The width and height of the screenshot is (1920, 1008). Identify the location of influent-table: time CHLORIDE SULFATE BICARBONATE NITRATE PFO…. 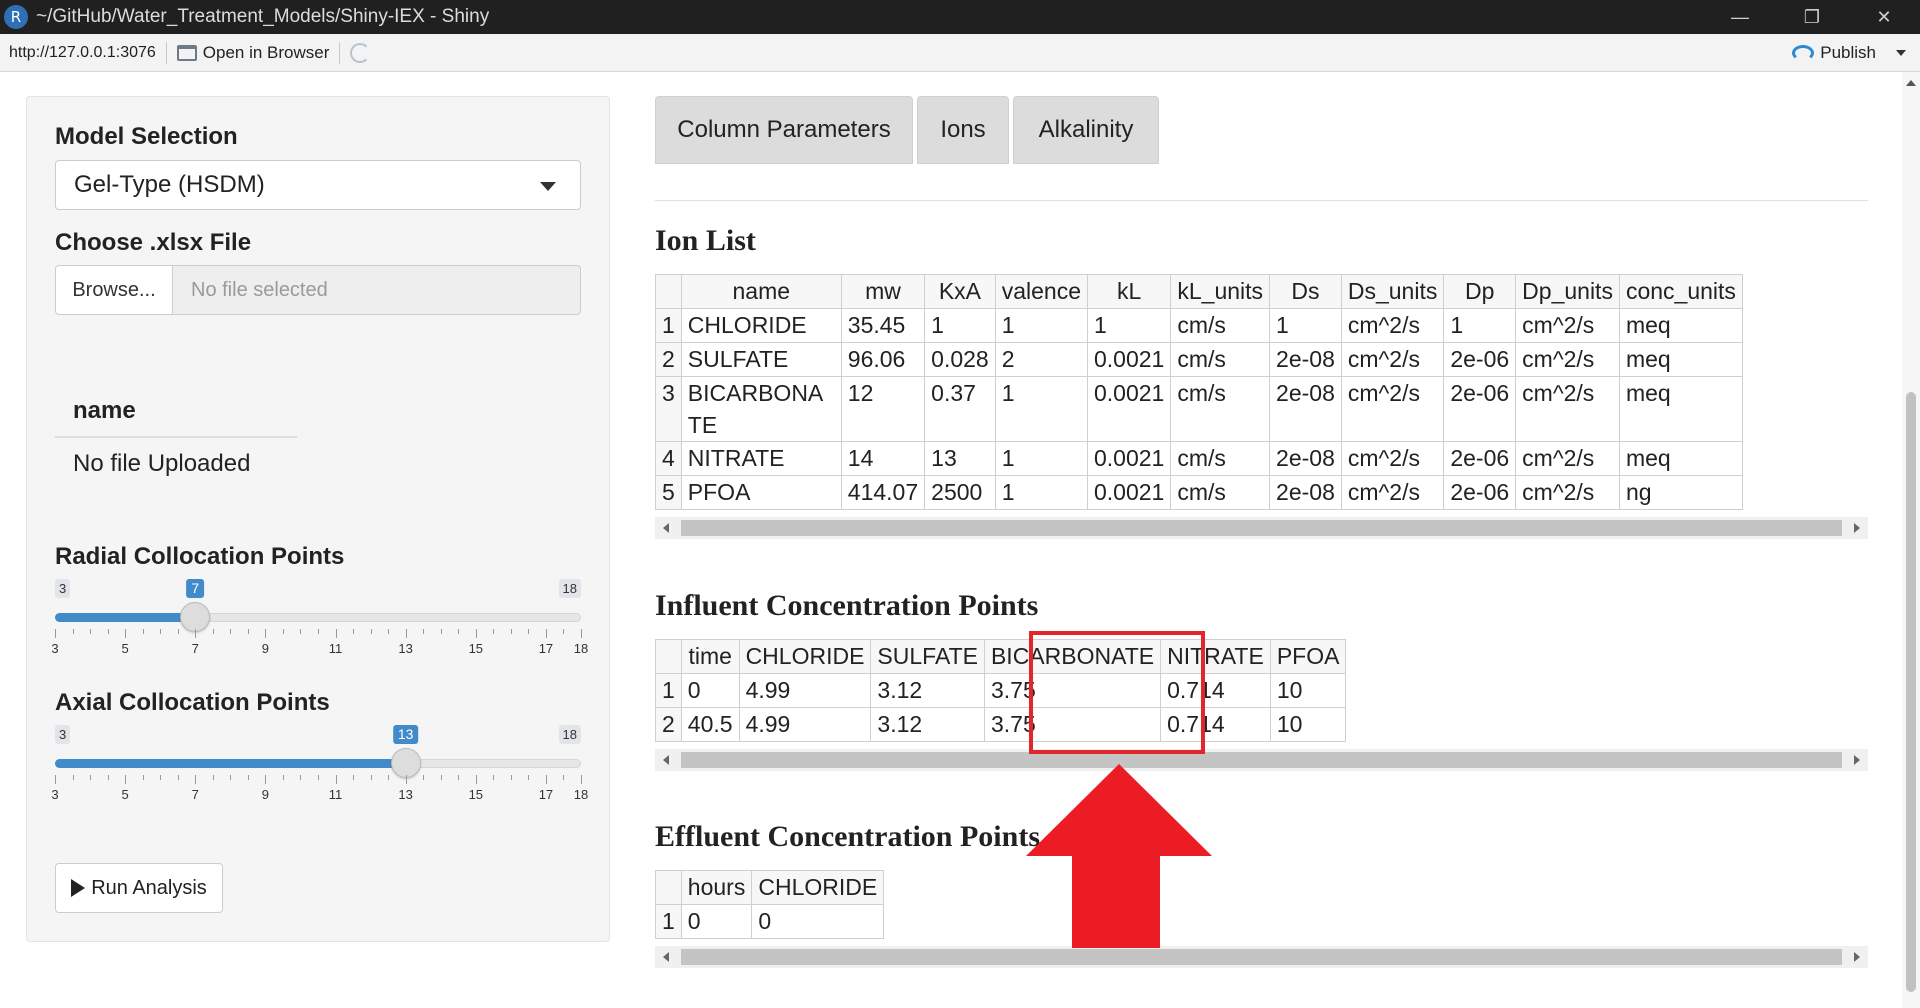
(1001, 690).